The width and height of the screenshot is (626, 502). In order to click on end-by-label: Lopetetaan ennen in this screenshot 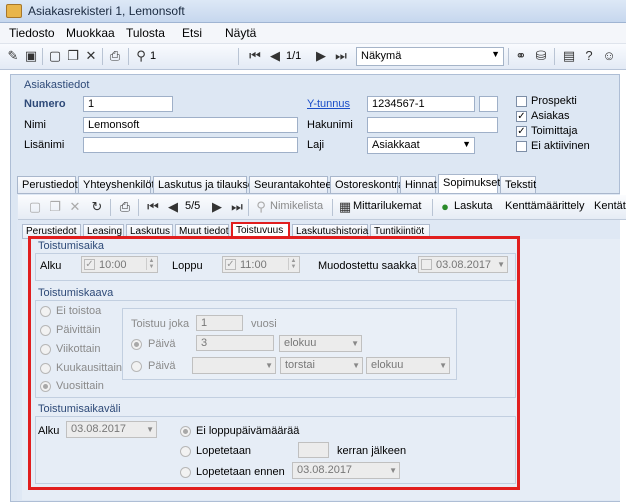, I will do `click(240, 472)`.